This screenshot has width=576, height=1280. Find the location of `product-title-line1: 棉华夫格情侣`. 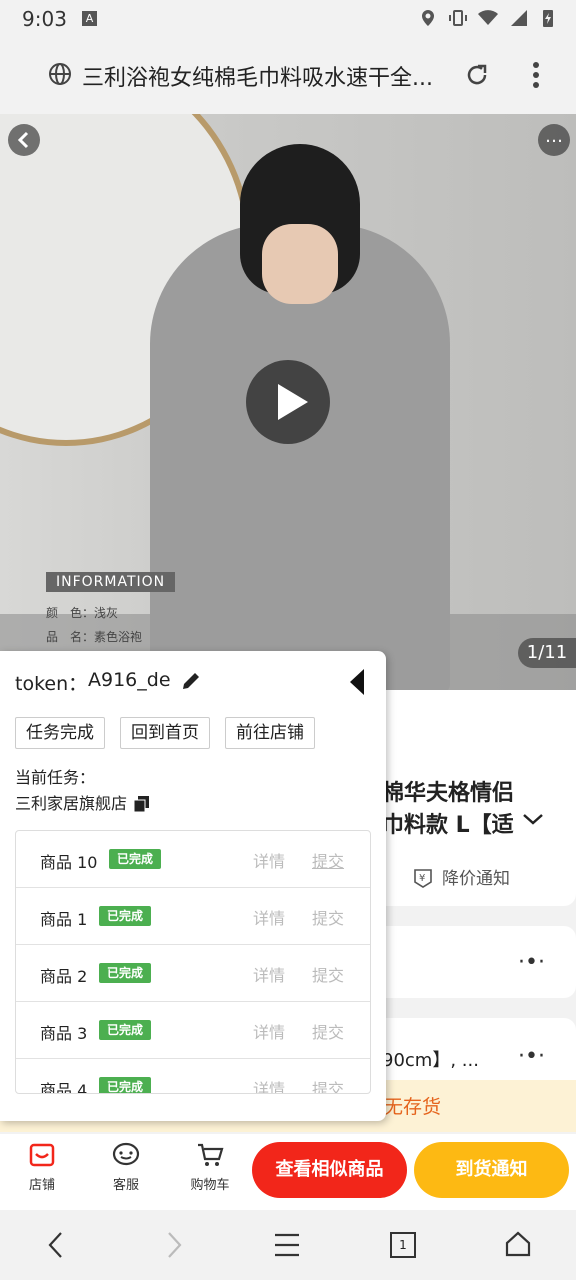

product-title-line1: 棉华夫格情侣 is located at coordinates (448, 793).